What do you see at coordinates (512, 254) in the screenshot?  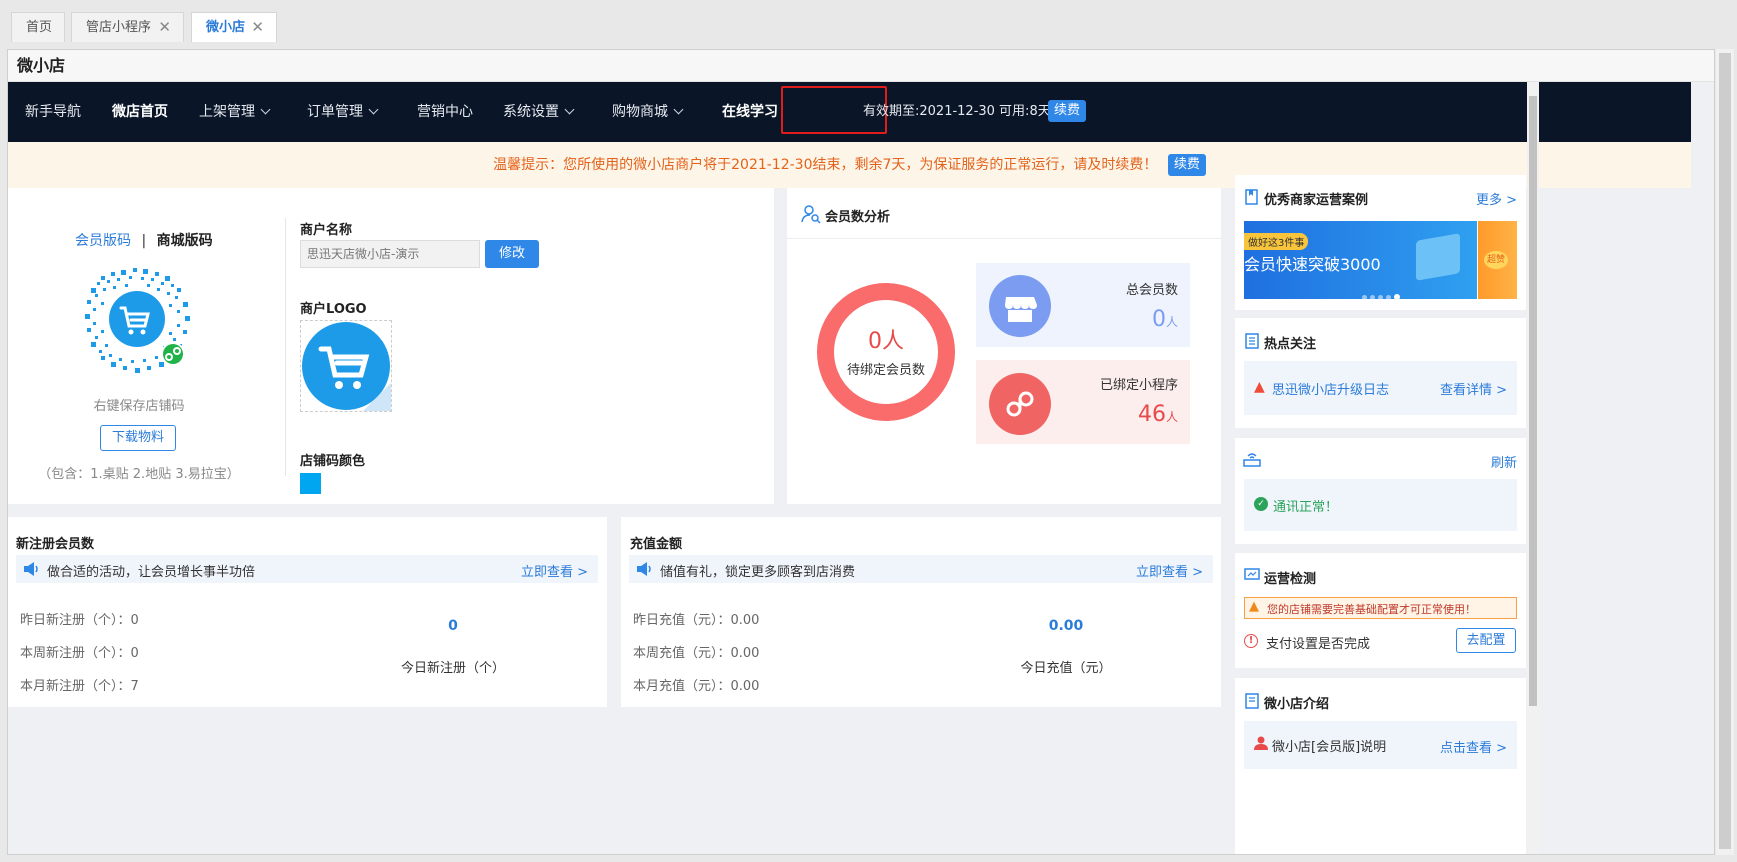 I see `modify-button: 修改` at bounding box center [512, 254].